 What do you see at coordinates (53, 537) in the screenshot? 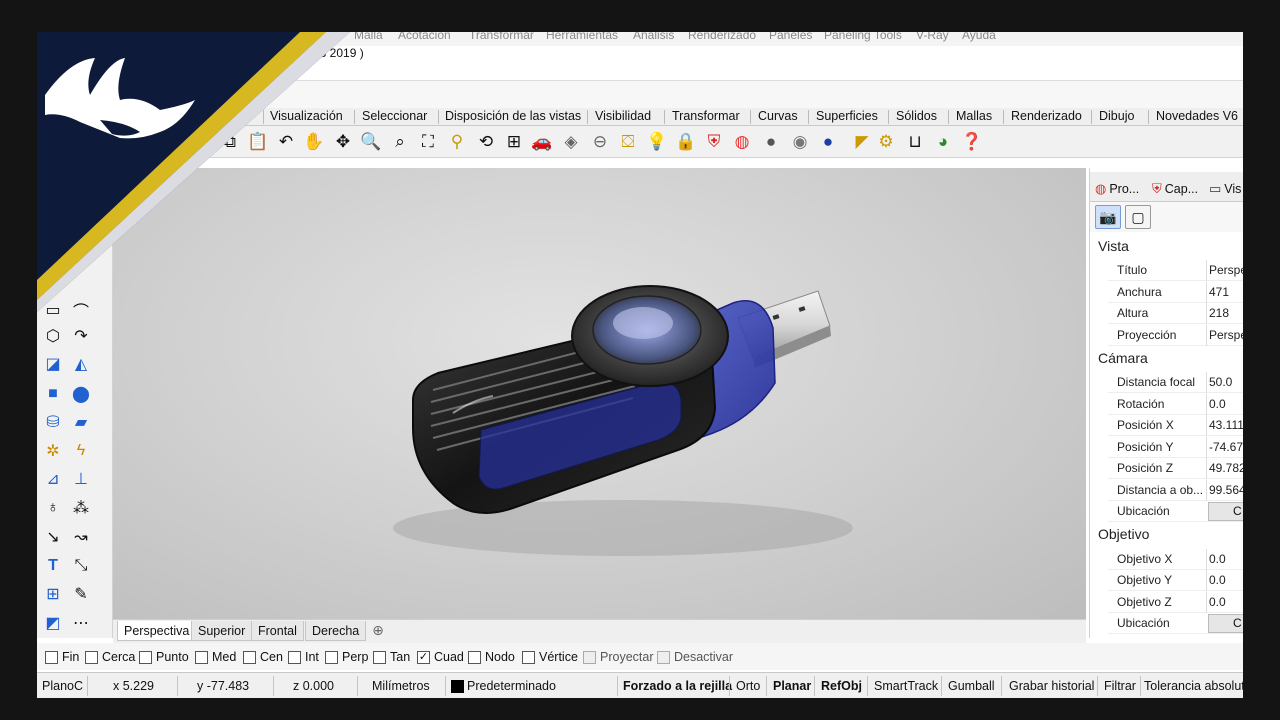
I see `fillet-icon: ↘` at bounding box center [53, 537].